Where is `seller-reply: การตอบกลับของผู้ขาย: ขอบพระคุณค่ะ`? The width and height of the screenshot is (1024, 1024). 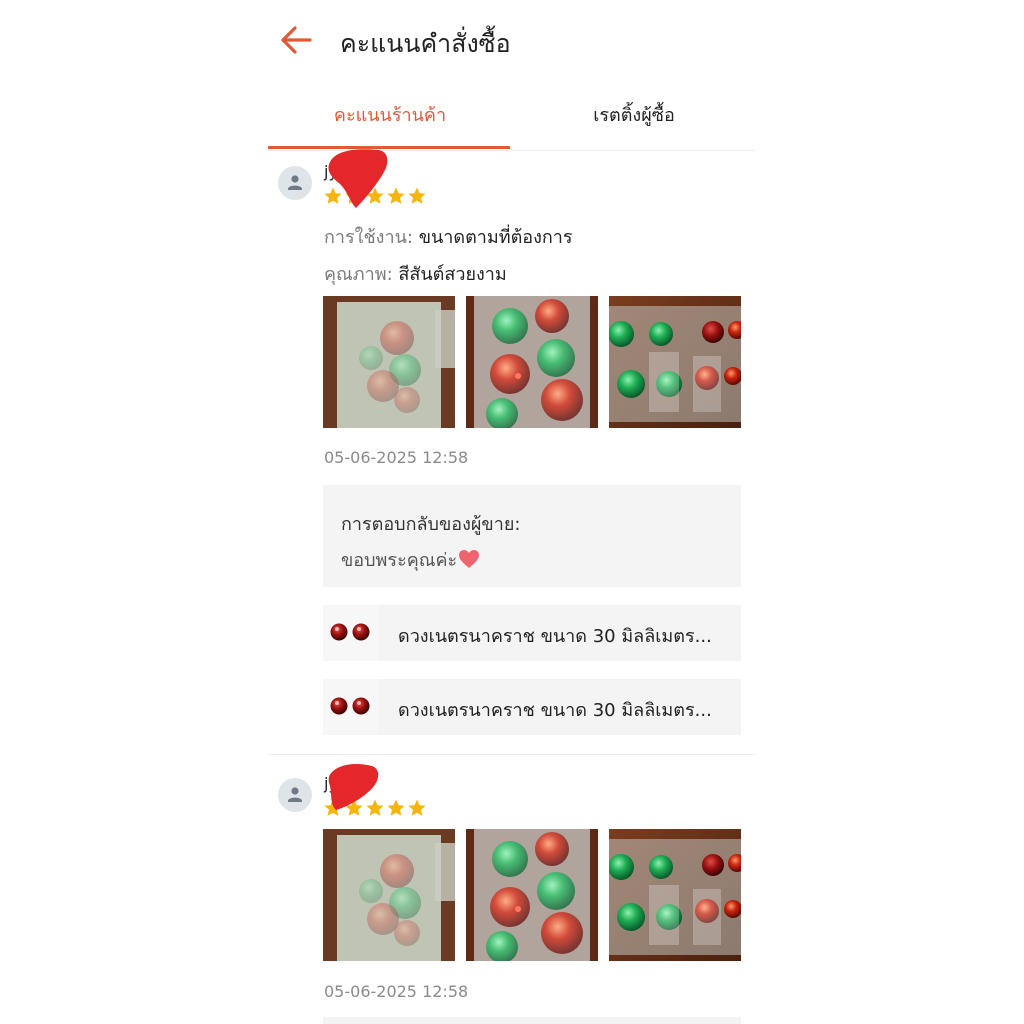
seller-reply: การตอบกลับของผู้ขาย: ขอบพระคุณค่ะ is located at coordinates (532, 536).